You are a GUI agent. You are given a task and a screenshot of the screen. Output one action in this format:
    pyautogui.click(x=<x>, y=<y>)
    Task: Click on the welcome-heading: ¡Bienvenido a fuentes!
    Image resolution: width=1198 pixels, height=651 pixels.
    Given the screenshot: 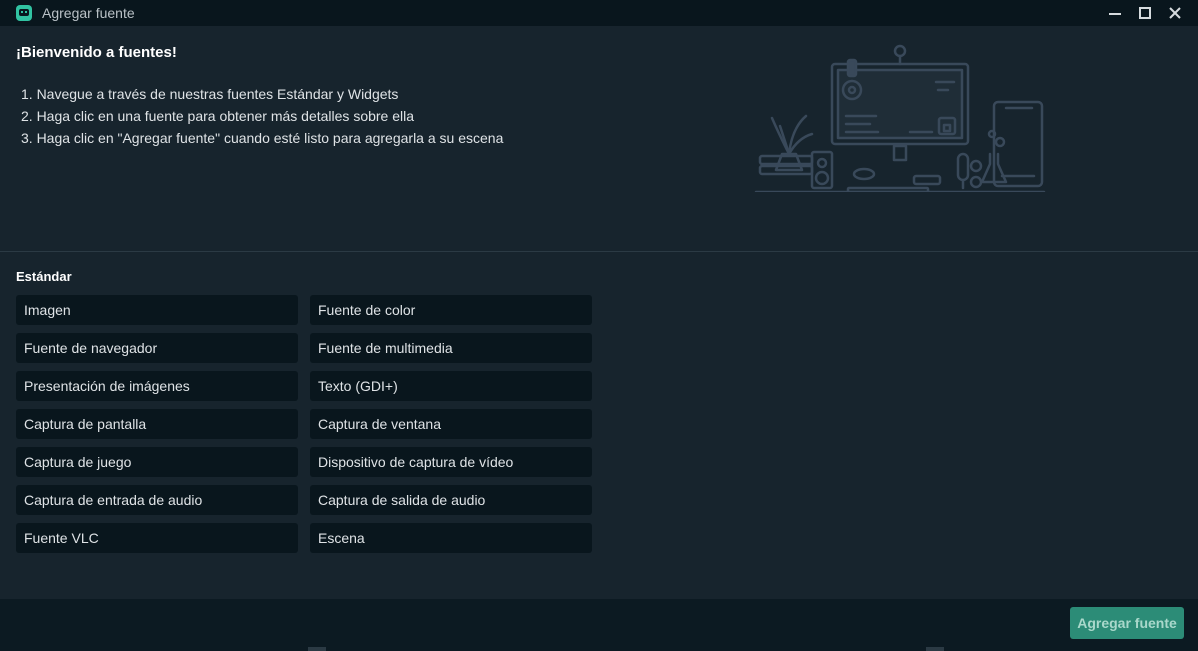 What is the action you would take?
    pyautogui.click(x=96, y=52)
    